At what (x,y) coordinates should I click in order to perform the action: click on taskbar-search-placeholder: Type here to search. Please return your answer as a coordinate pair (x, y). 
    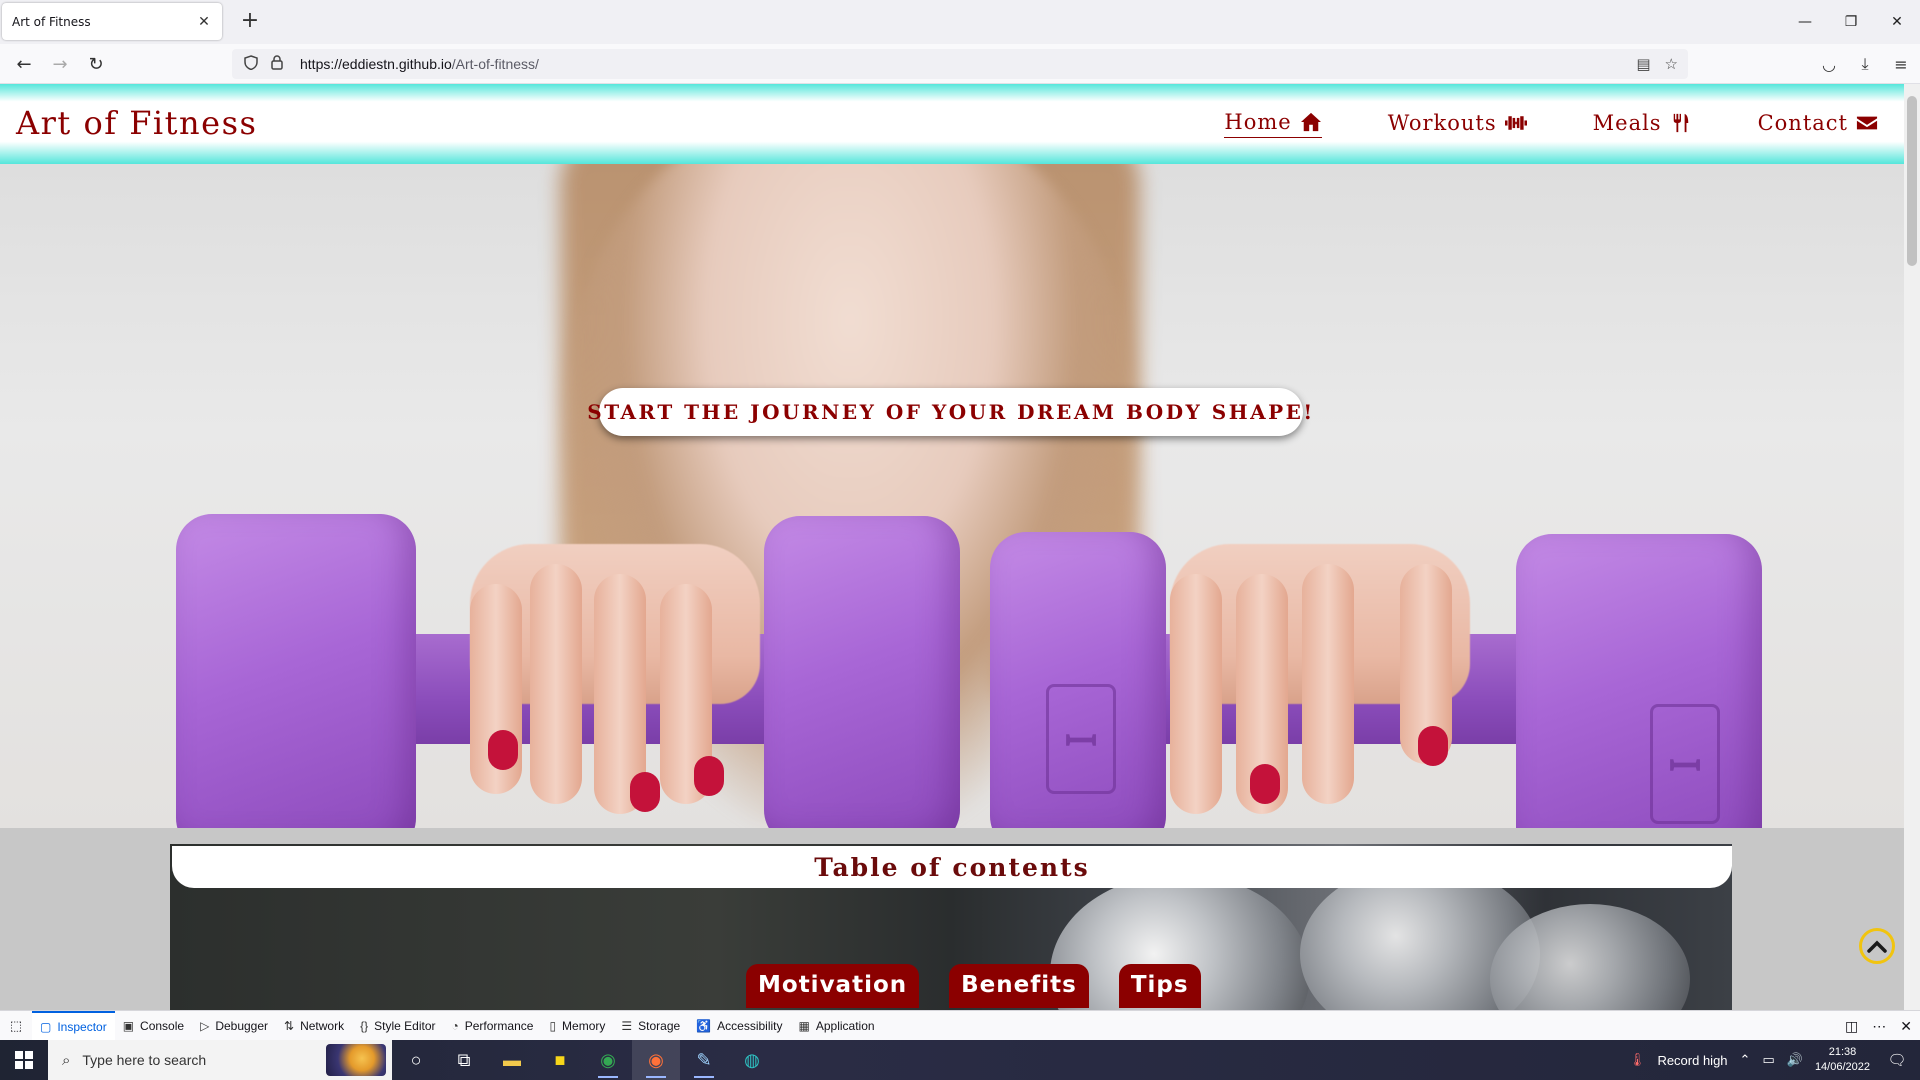
    Looking at the image, I should click on (144, 1060).